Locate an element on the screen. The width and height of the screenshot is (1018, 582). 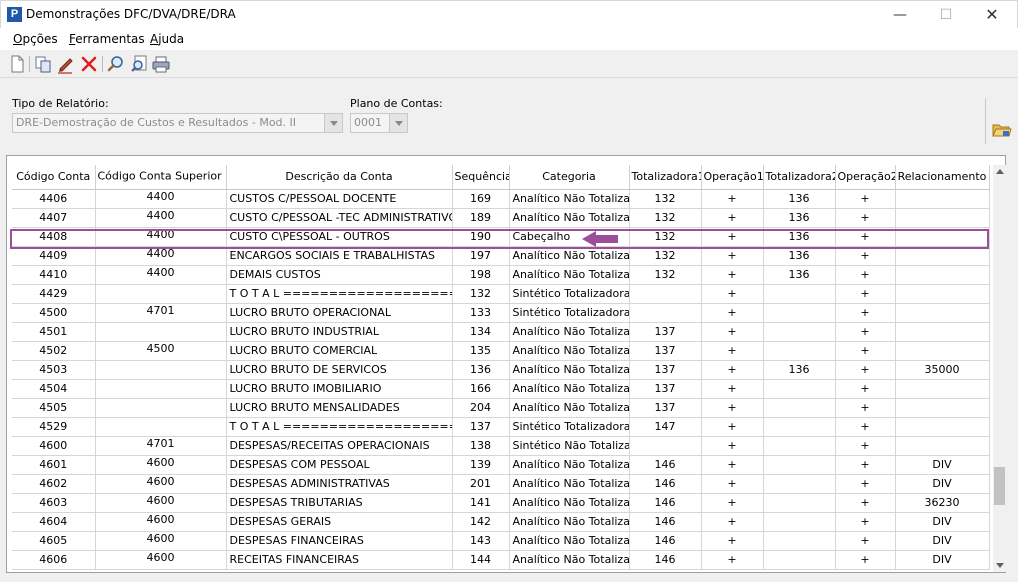
cell-totalizadora1: 147 is located at coordinates (665, 427).